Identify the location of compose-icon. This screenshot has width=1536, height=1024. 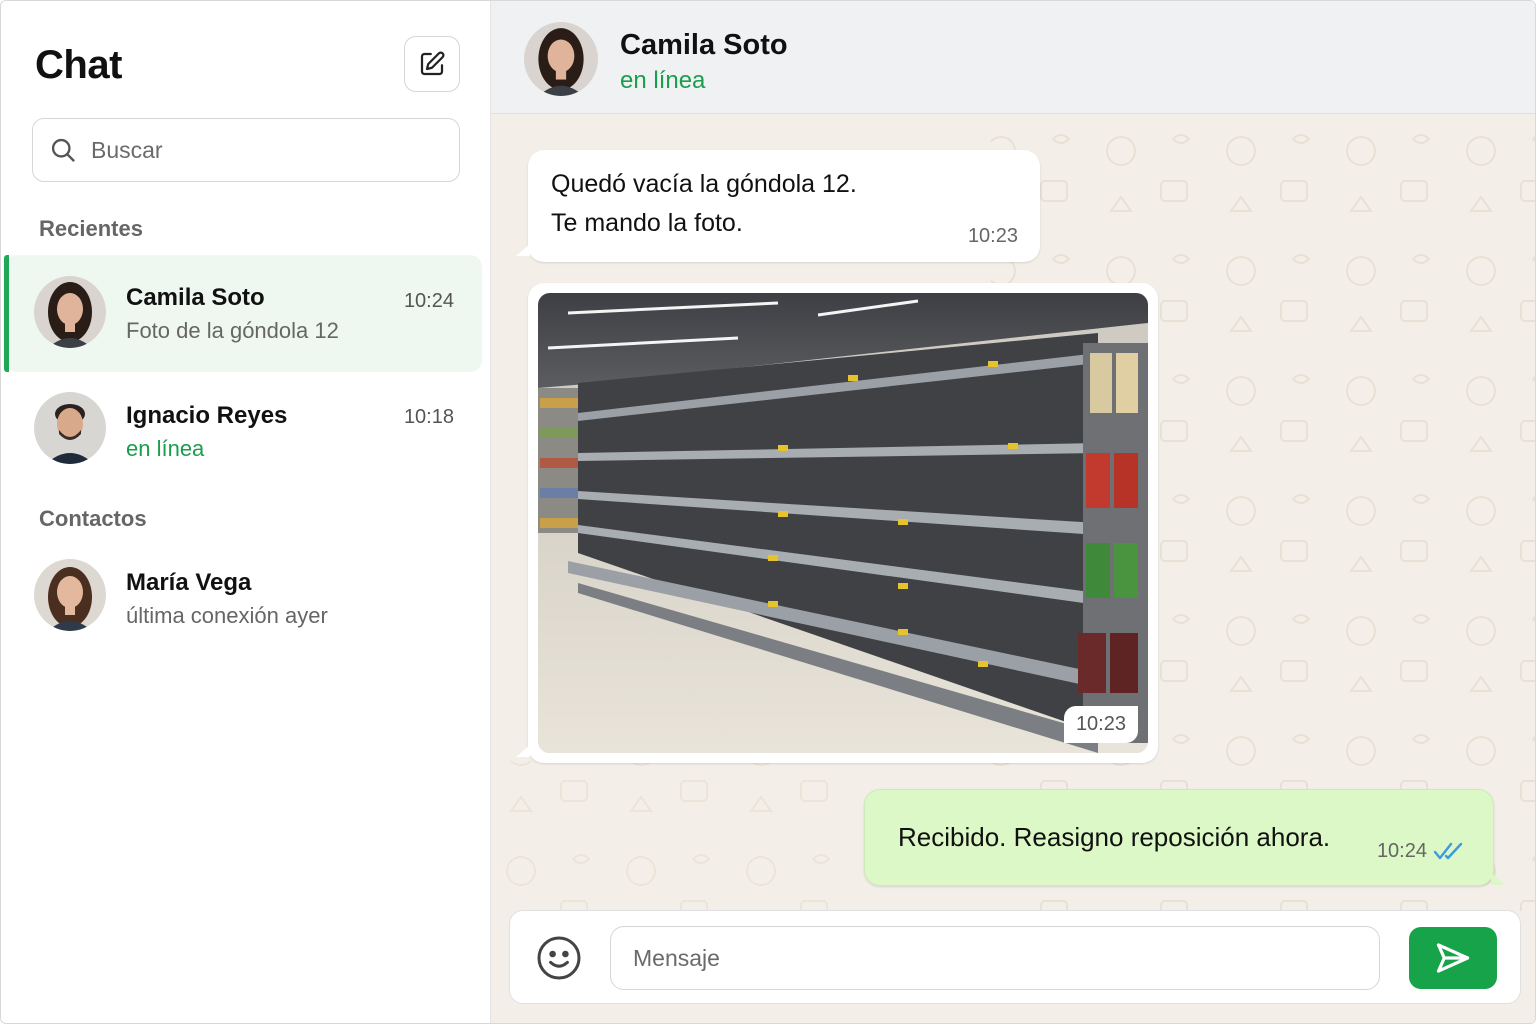
(432, 63).